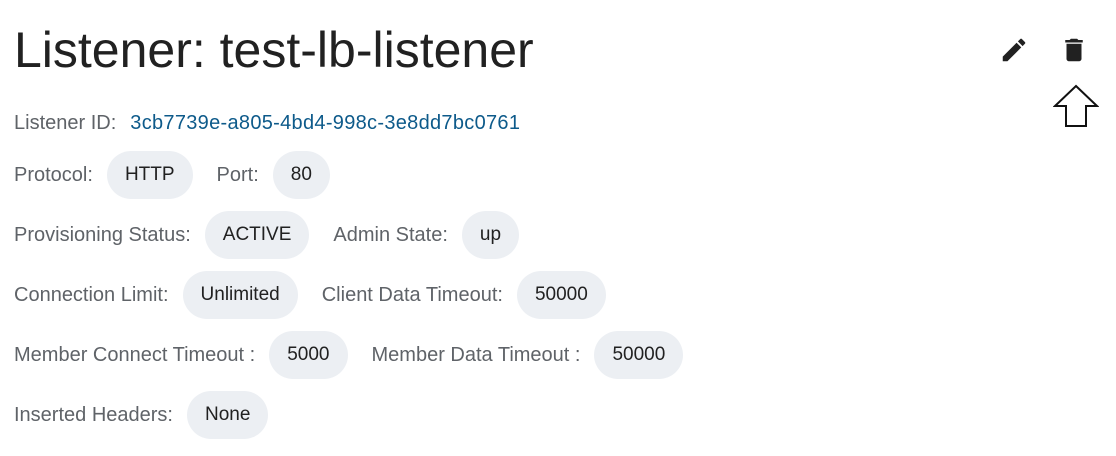 This screenshot has height=456, width=1116. What do you see at coordinates (240, 295) in the screenshot?
I see `connection-limit-chip: Unlimited` at bounding box center [240, 295].